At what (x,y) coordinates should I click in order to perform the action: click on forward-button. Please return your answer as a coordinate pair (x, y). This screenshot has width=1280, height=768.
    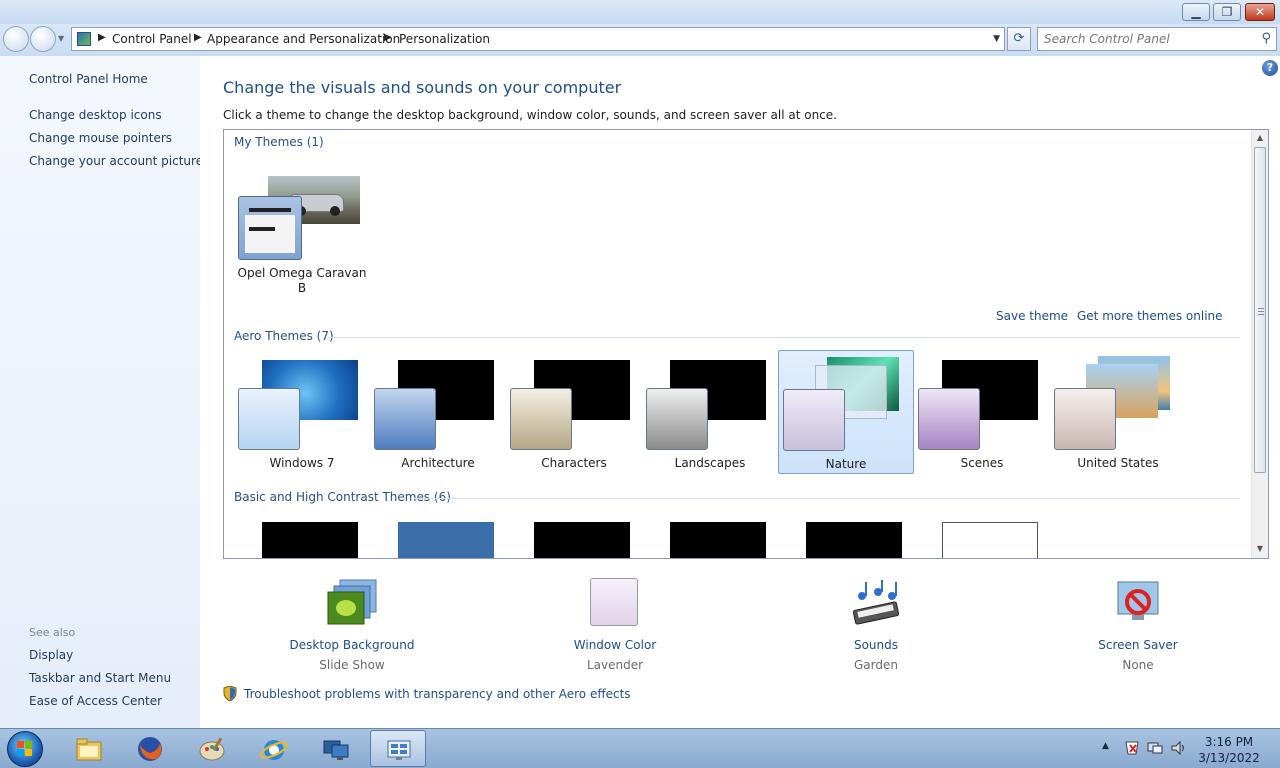
    Looking at the image, I should click on (43, 39).